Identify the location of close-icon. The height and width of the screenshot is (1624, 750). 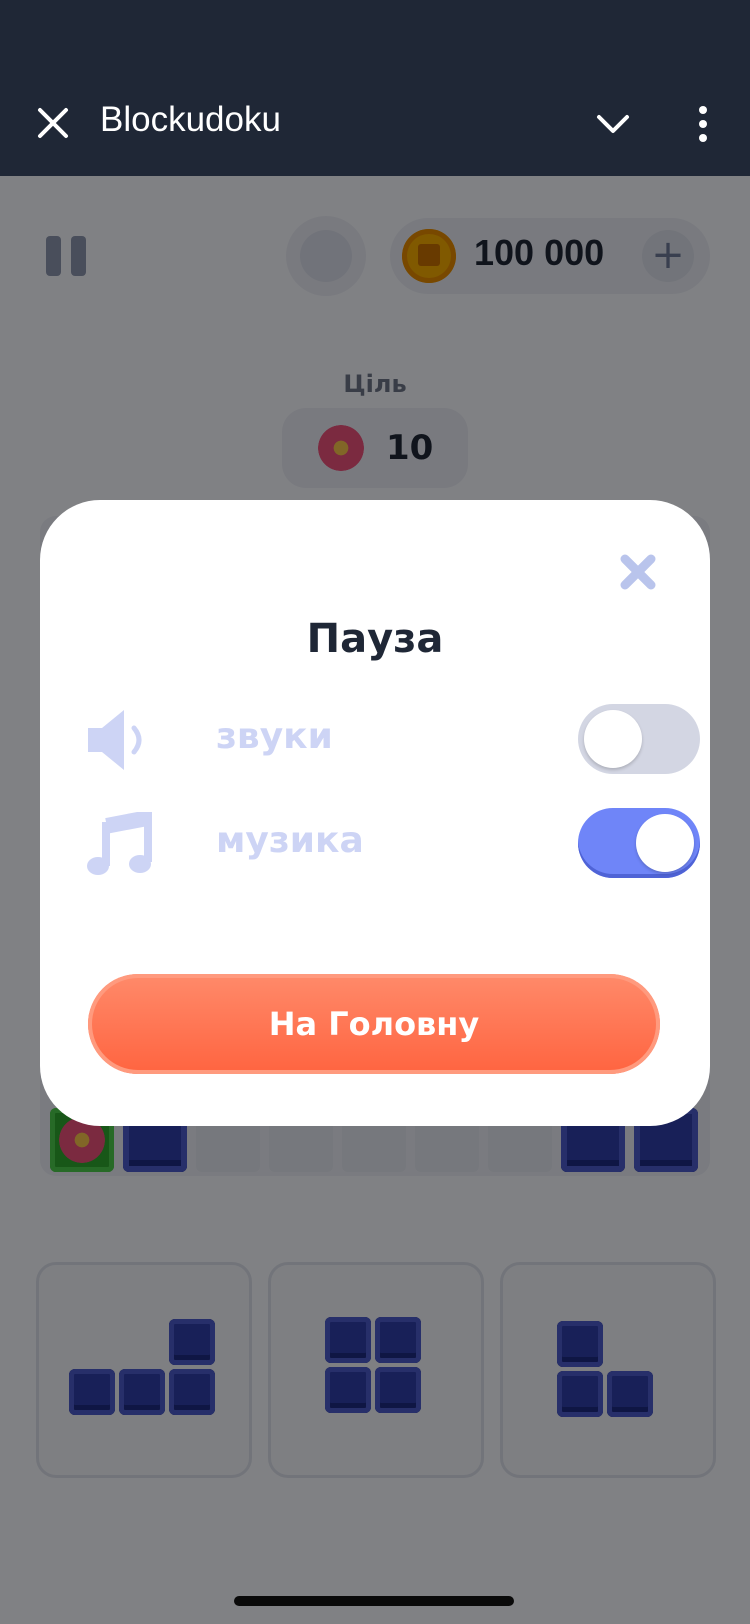
(53, 123).